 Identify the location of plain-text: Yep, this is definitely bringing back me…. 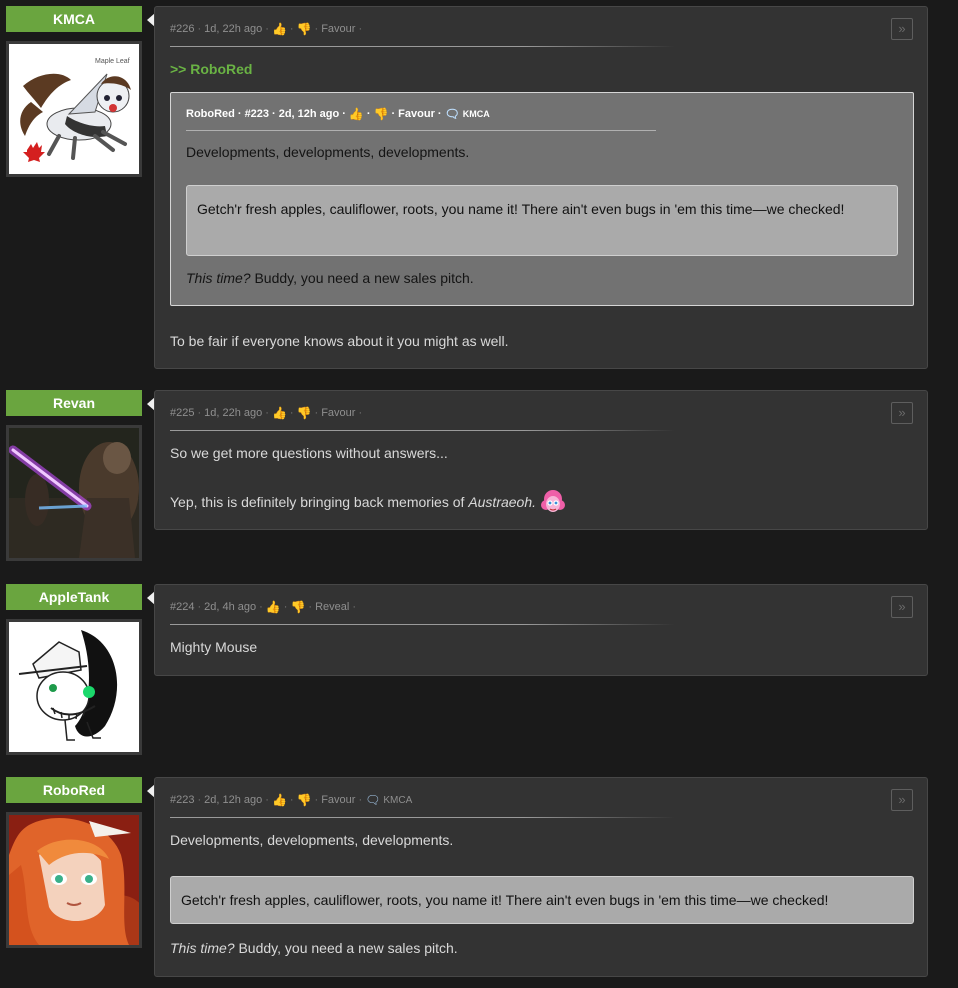
(319, 502).